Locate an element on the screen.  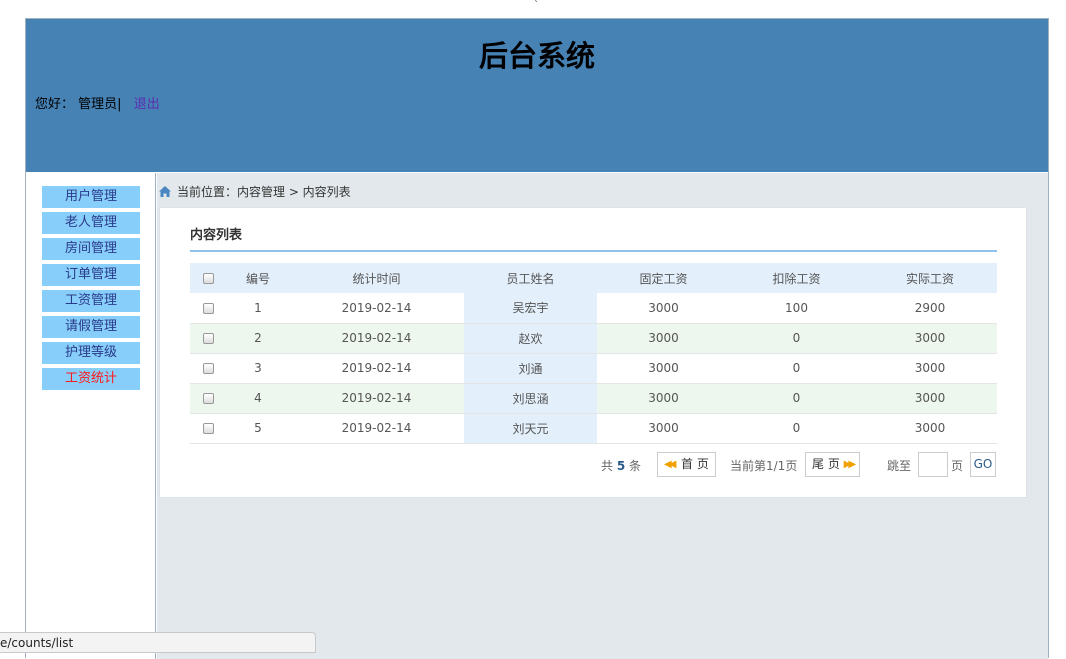
sidebar-item-order-management: 订单管理 is located at coordinates (91, 275).